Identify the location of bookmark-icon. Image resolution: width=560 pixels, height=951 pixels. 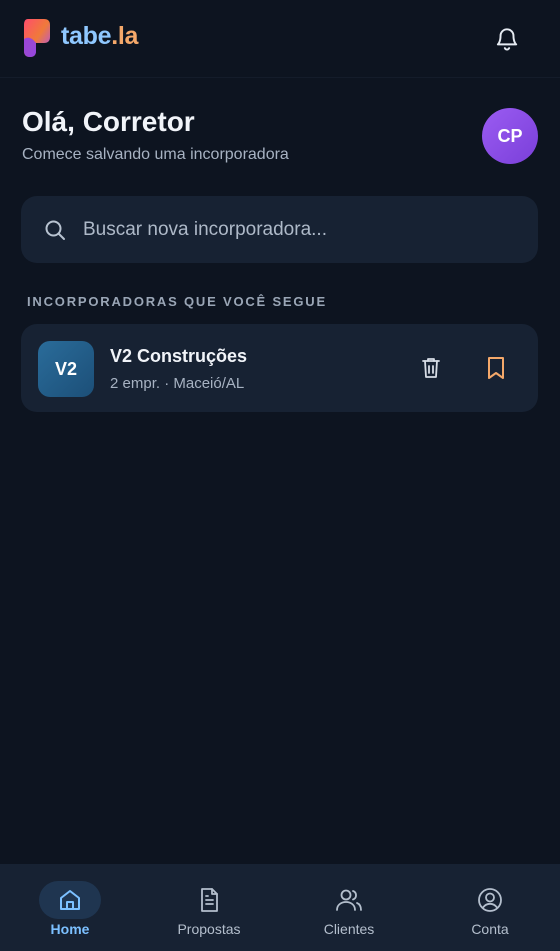
(496, 368).